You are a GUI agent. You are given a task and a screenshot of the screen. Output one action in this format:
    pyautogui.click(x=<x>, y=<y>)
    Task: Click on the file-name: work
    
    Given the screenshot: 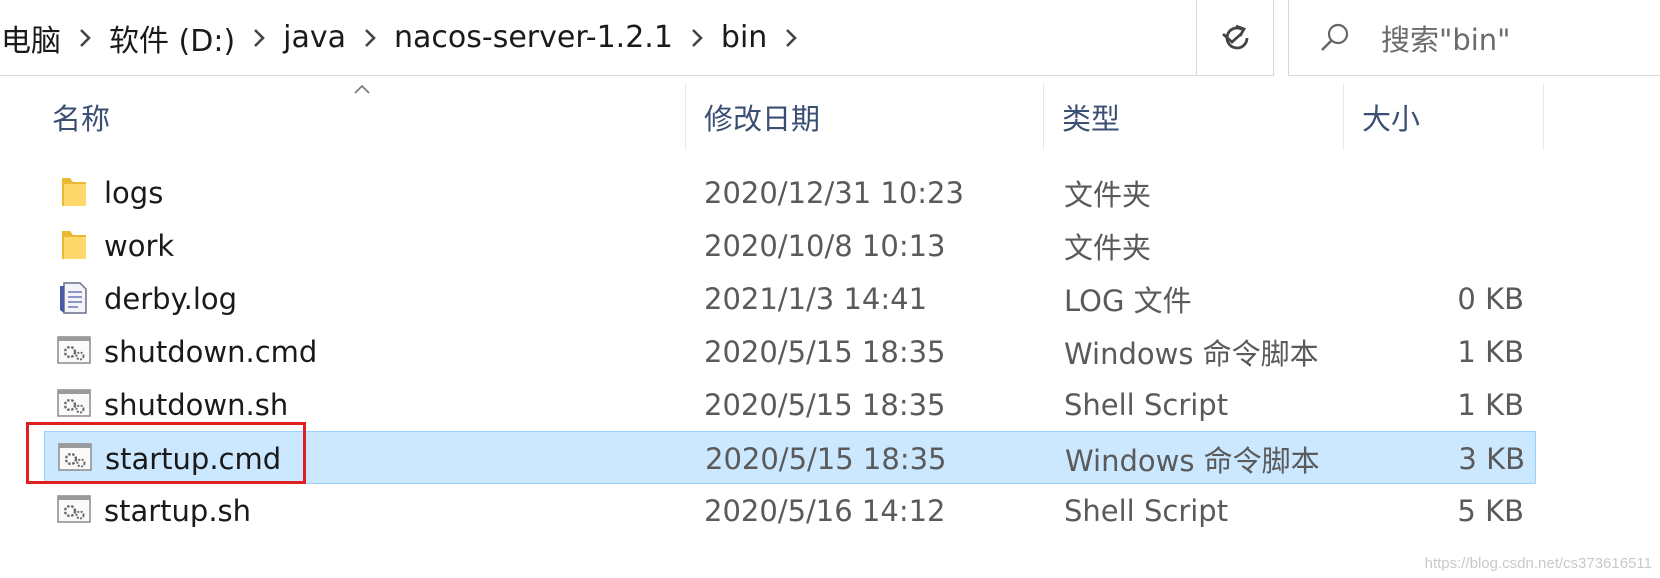 What is the action you would take?
    pyautogui.click(x=139, y=245)
    